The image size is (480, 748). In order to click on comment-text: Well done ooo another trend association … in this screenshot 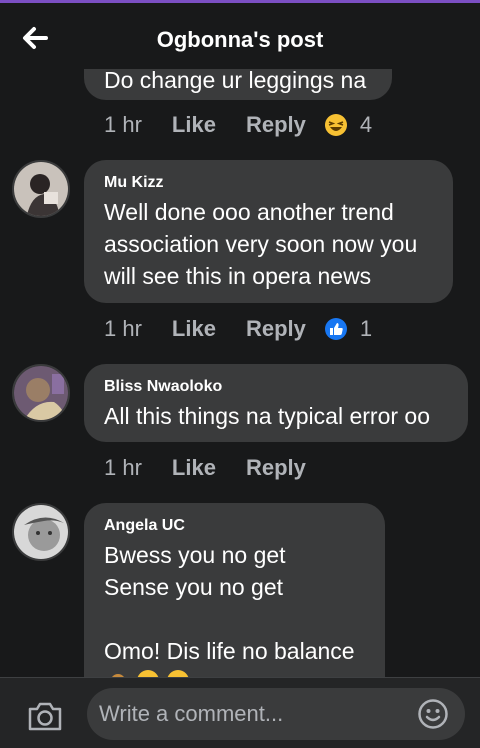, I will do `click(261, 244)`.